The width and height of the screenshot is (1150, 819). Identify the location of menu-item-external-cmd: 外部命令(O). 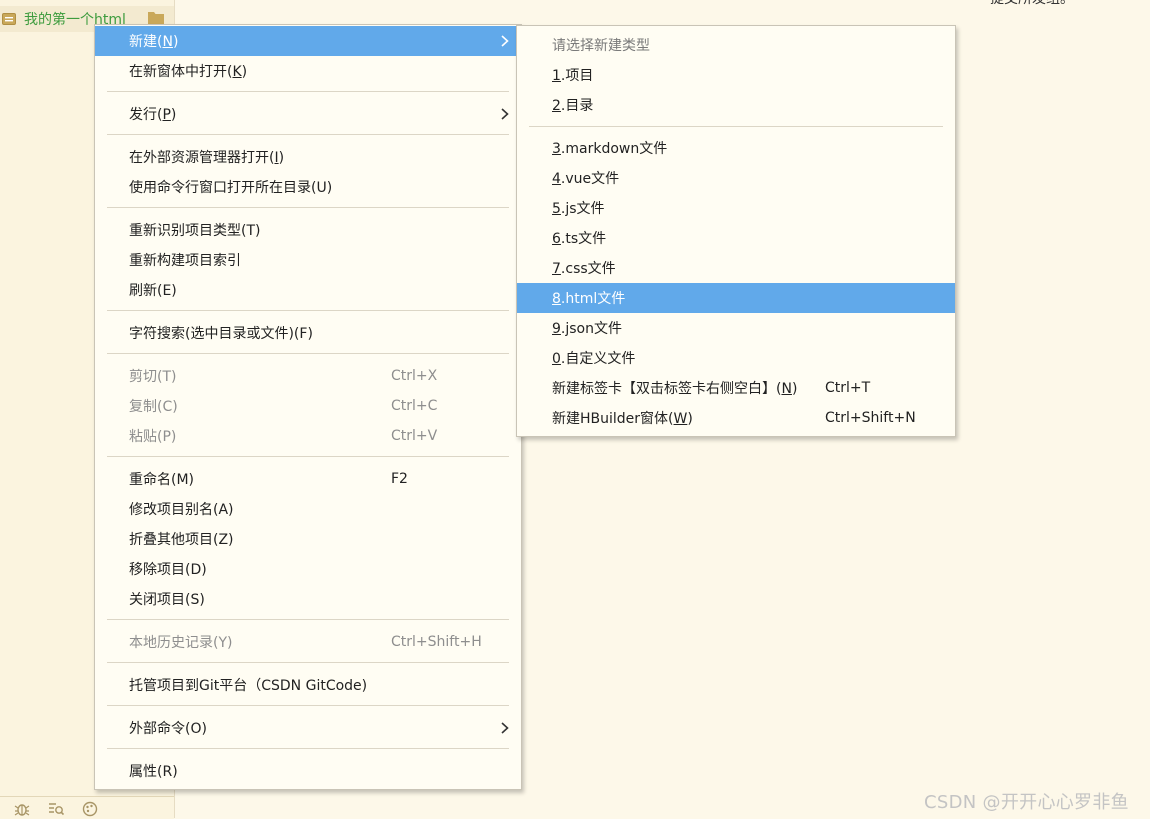
(308, 728).